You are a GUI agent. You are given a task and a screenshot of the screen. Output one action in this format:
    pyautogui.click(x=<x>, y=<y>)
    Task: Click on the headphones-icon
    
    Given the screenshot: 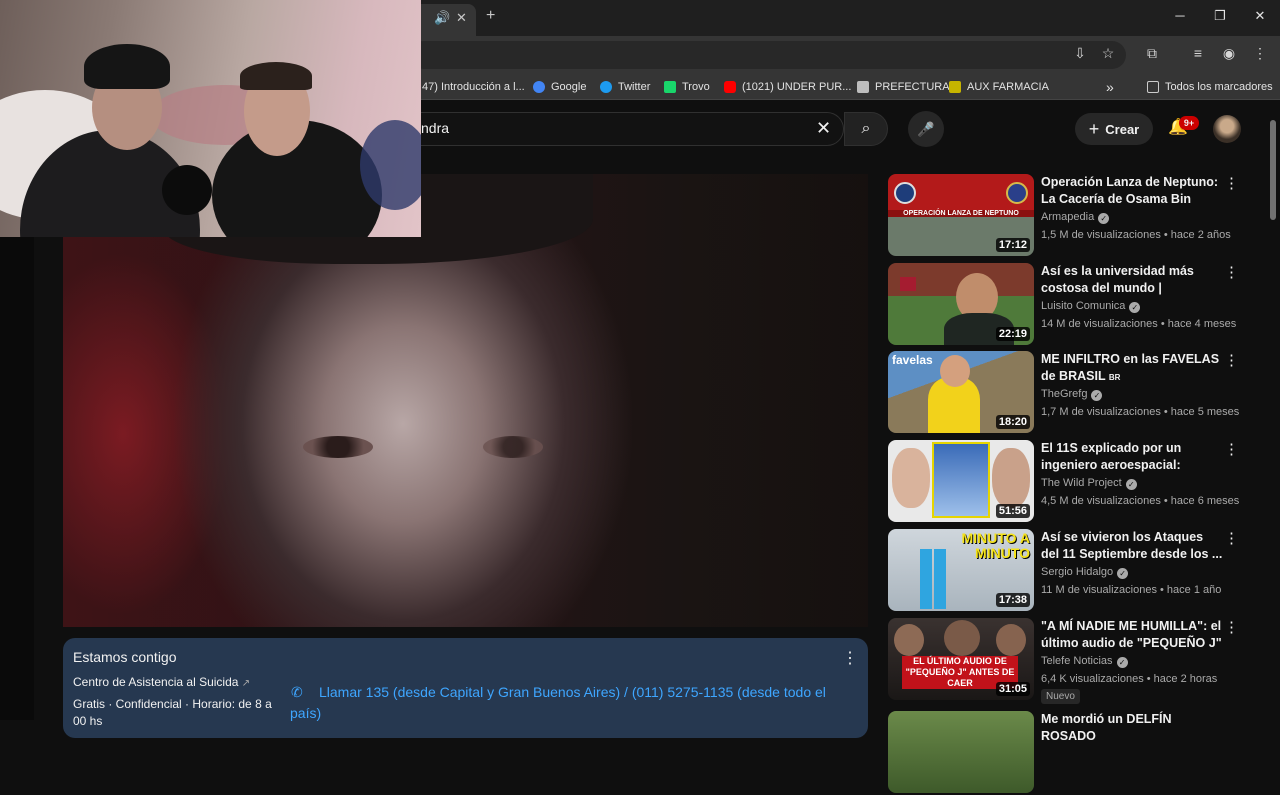 What is the action you would take?
    pyautogui.click(x=187, y=190)
    